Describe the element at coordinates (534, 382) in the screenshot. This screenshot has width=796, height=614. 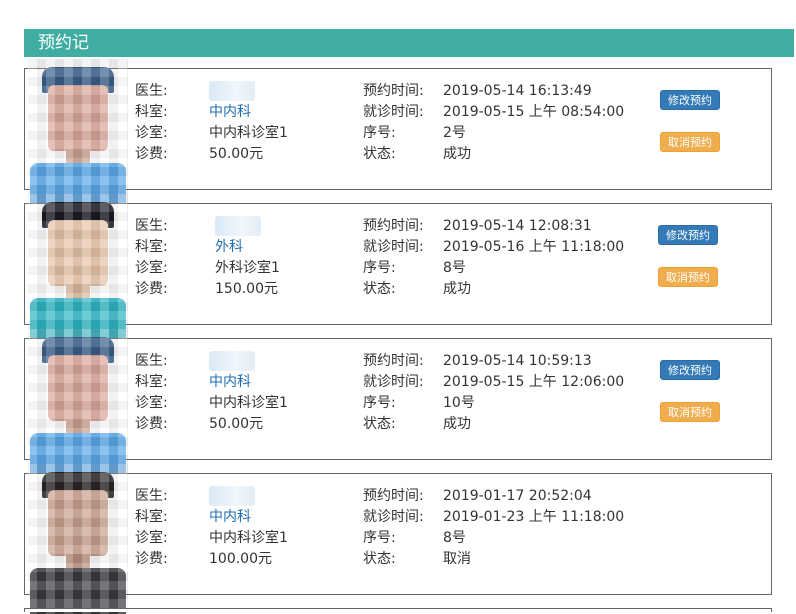
I see `visit-time-value: 2019-05-15 上午 12:06:00` at that location.